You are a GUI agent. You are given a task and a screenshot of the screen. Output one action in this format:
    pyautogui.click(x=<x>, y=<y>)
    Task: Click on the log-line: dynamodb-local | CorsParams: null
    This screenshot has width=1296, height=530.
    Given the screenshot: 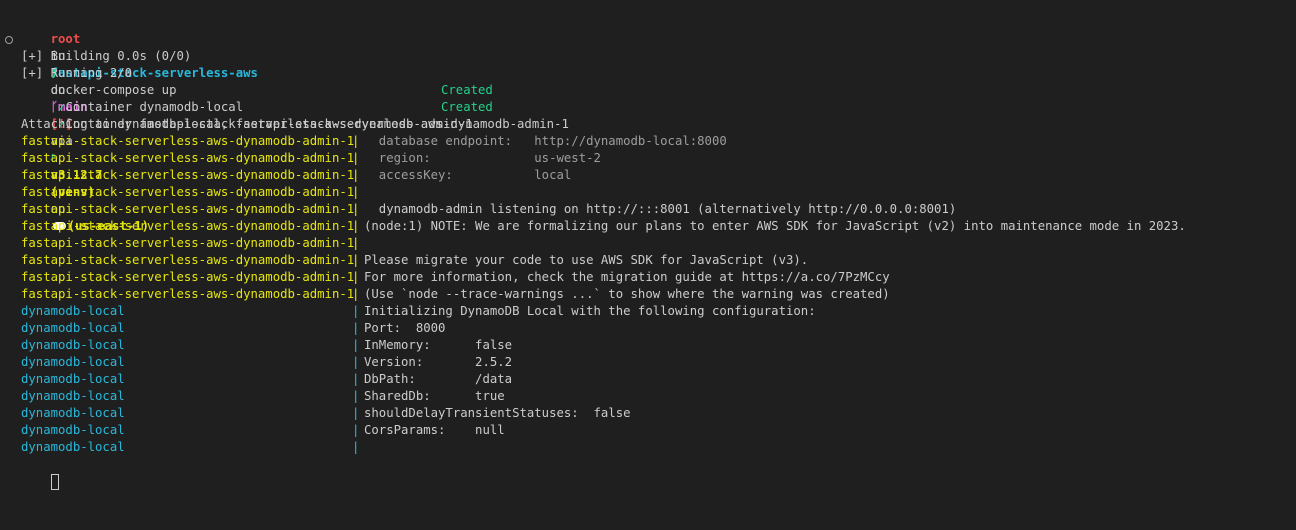 What is the action you would take?
    pyautogui.click(x=658, y=430)
    